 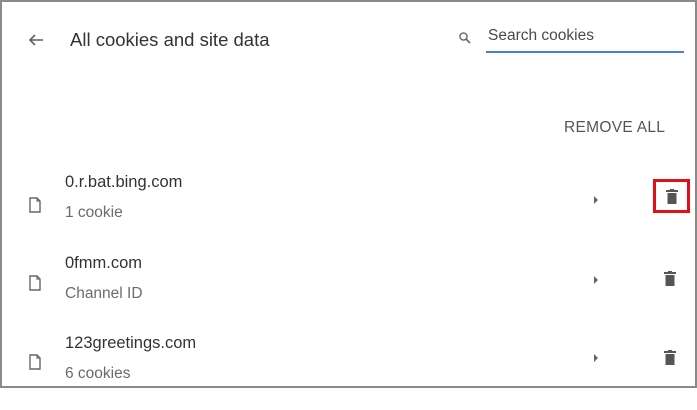 What do you see at coordinates (104, 263) in the screenshot?
I see `site-name: 0fmm.com` at bounding box center [104, 263].